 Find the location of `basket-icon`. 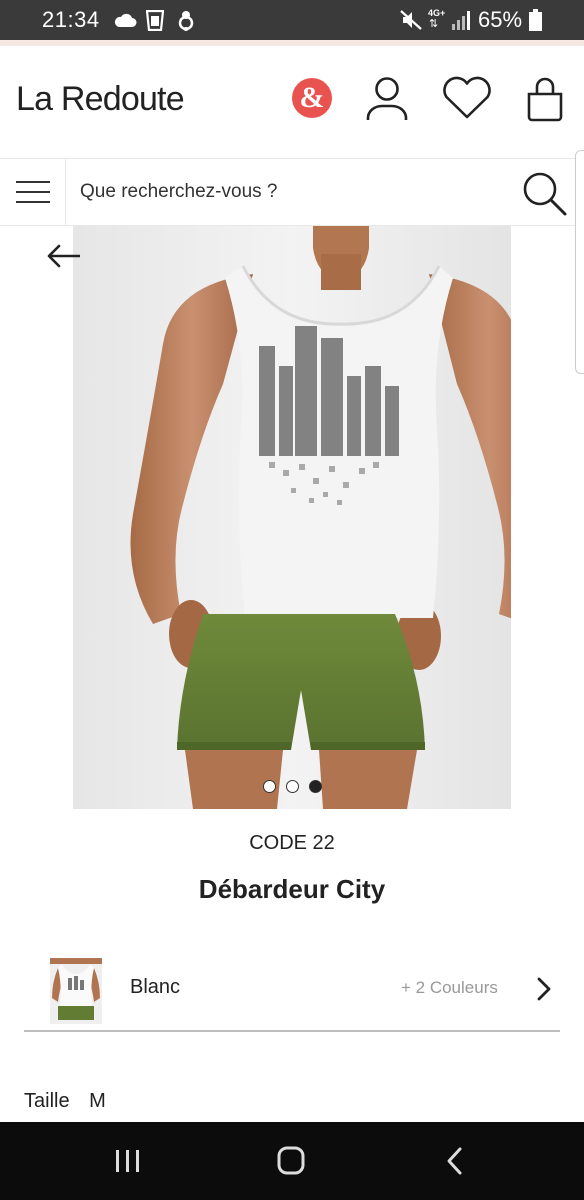

basket-icon is located at coordinates (545, 99).